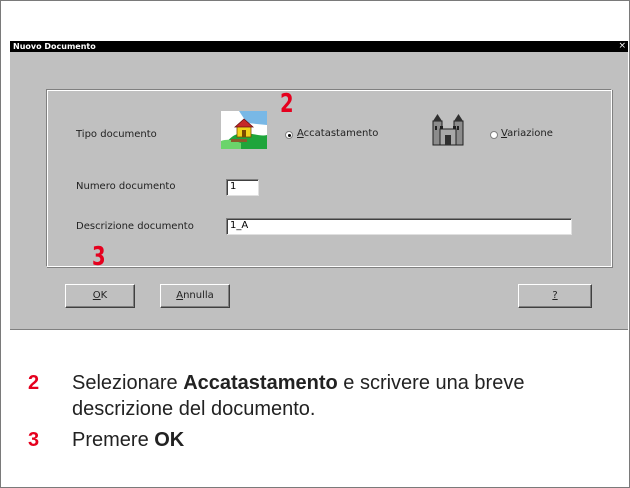 Image resolution: width=630 pixels, height=488 pixels. What do you see at coordinates (113, 440) in the screenshot?
I see `instruction-3-pre: Premere` at bounding box center [113, 440].